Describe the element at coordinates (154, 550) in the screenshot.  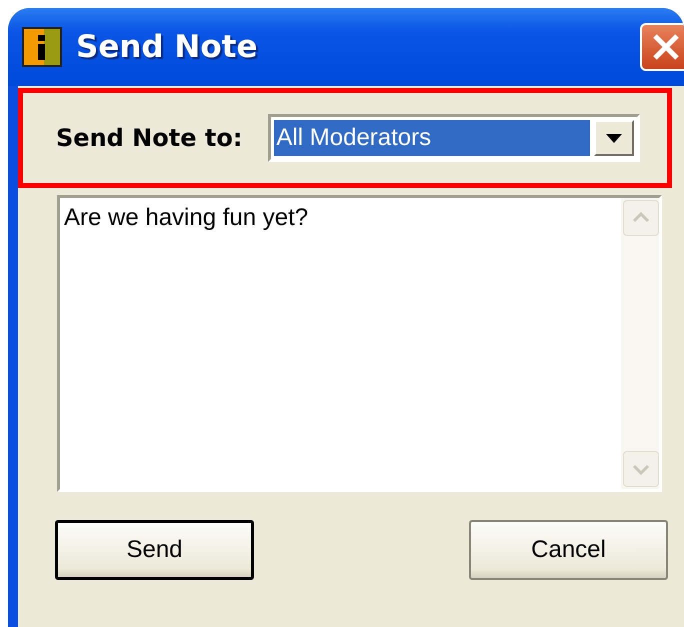
I see `send-button: Send` at that location.